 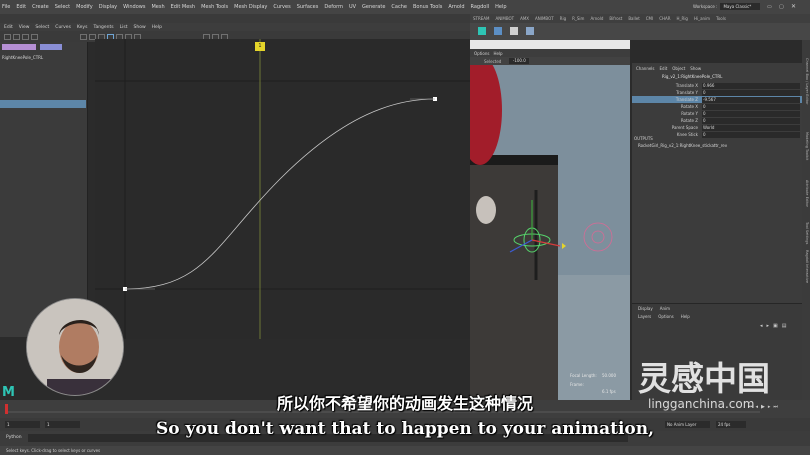 I want to click on side-tab: Ragdoll Interactive, so click(x=806, y=266).